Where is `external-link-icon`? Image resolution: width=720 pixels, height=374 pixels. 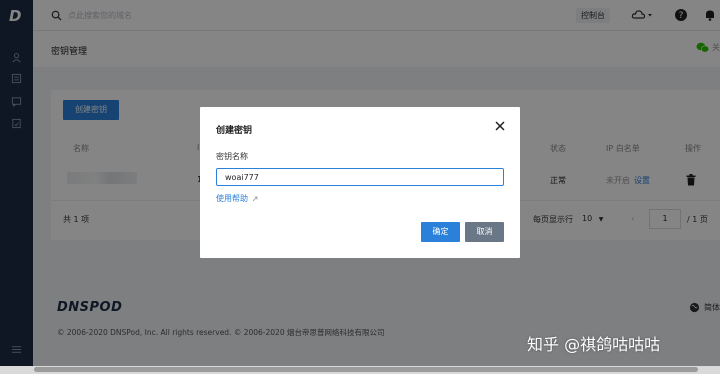 external-link-icon is located at coordinates (255, 198).